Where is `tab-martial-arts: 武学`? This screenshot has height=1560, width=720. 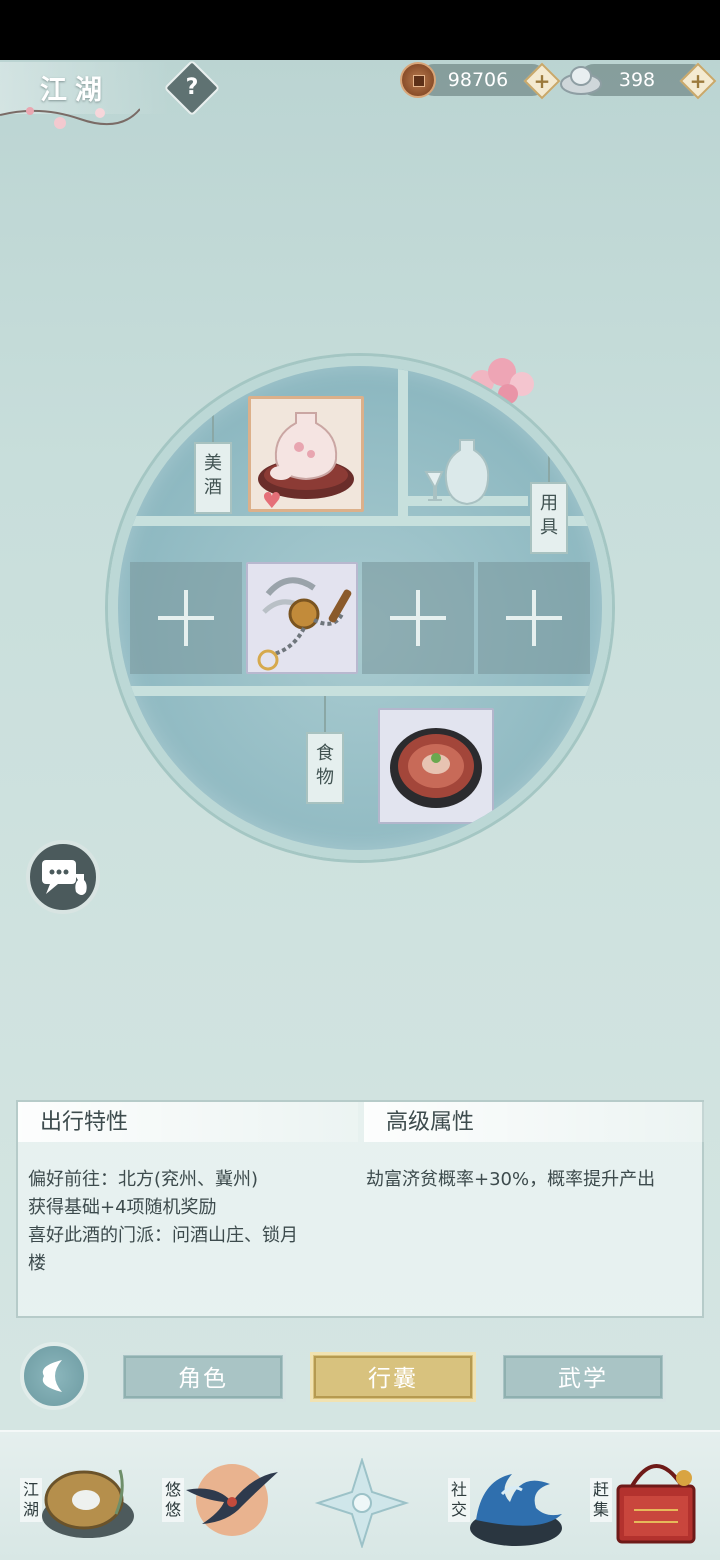
tab-martial-arts: 武学 is located at coordinates (583, 1377).